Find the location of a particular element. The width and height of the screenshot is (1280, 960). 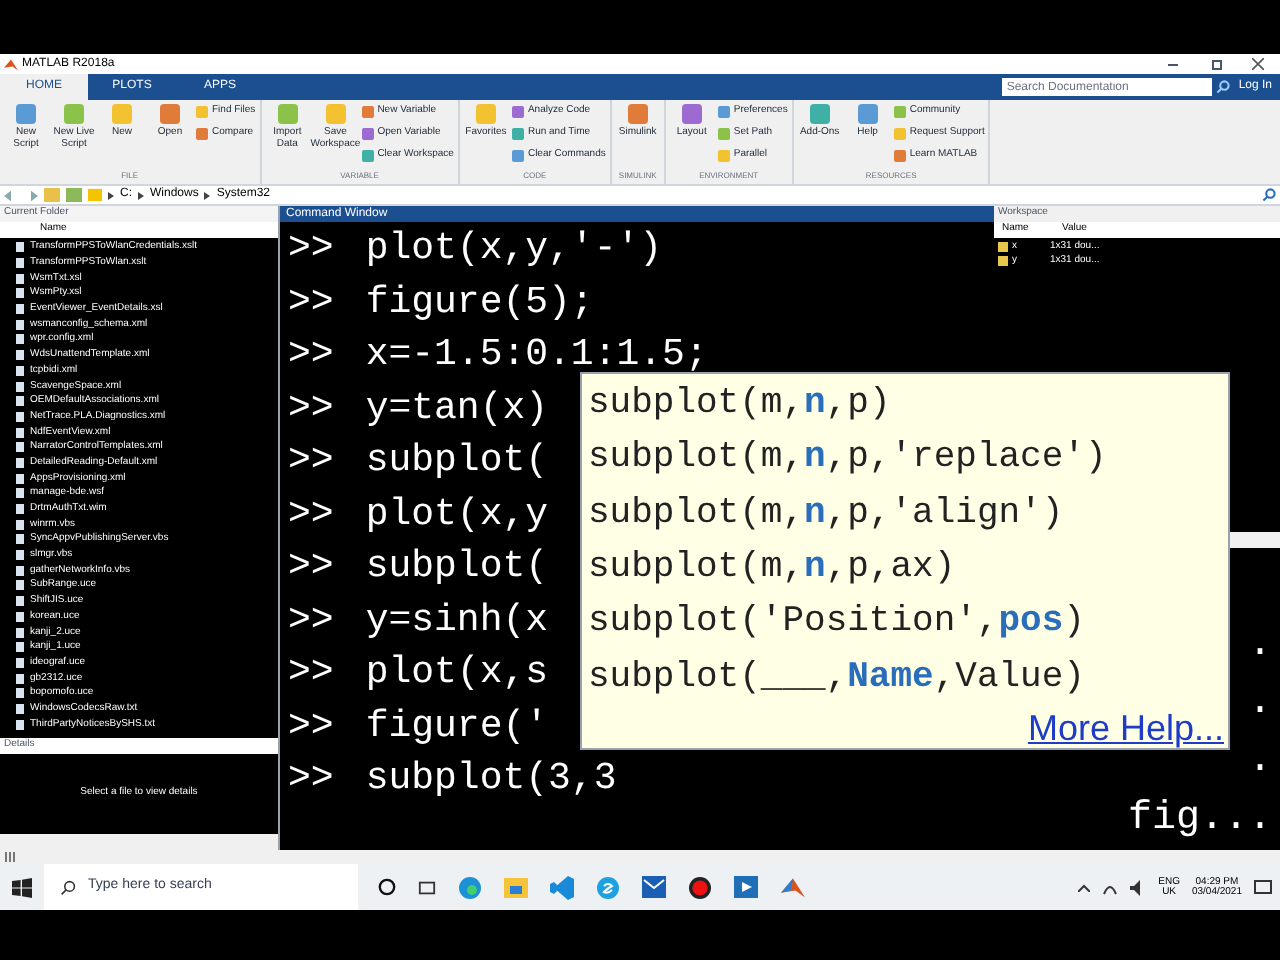

command-text: figure(5); is located at coordinates (479, 302).